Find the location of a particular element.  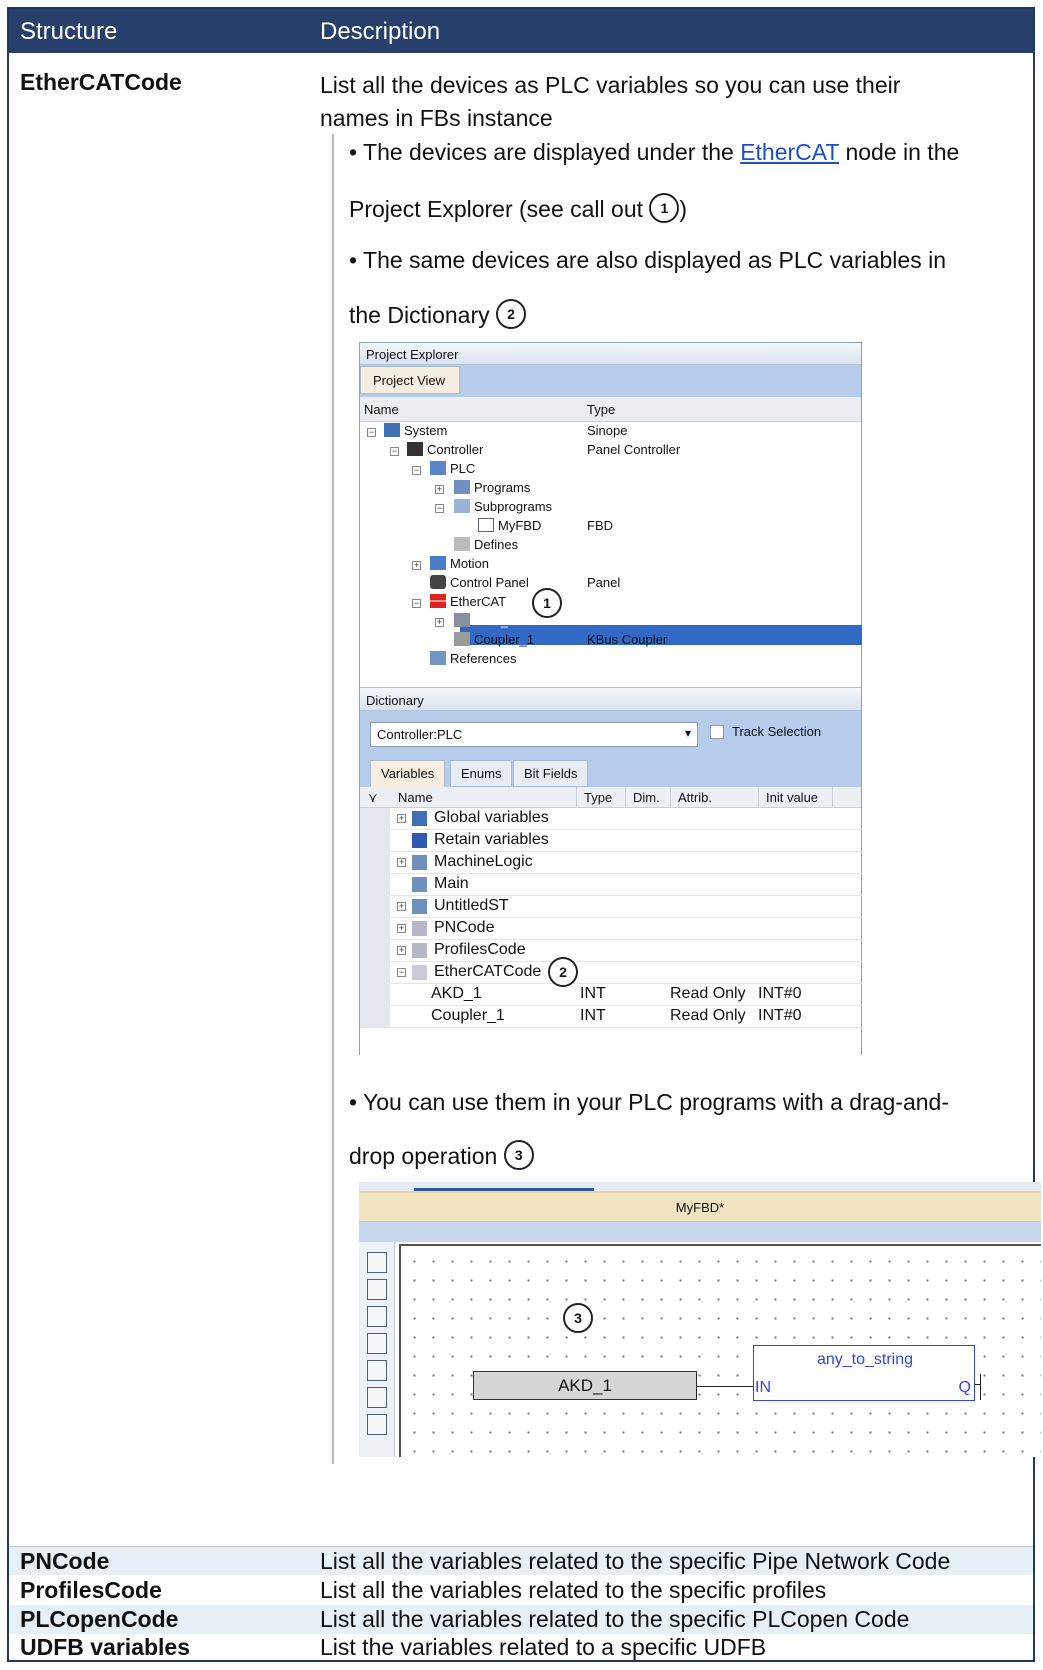

ethercat-icon is located at coordinates (438, 601).